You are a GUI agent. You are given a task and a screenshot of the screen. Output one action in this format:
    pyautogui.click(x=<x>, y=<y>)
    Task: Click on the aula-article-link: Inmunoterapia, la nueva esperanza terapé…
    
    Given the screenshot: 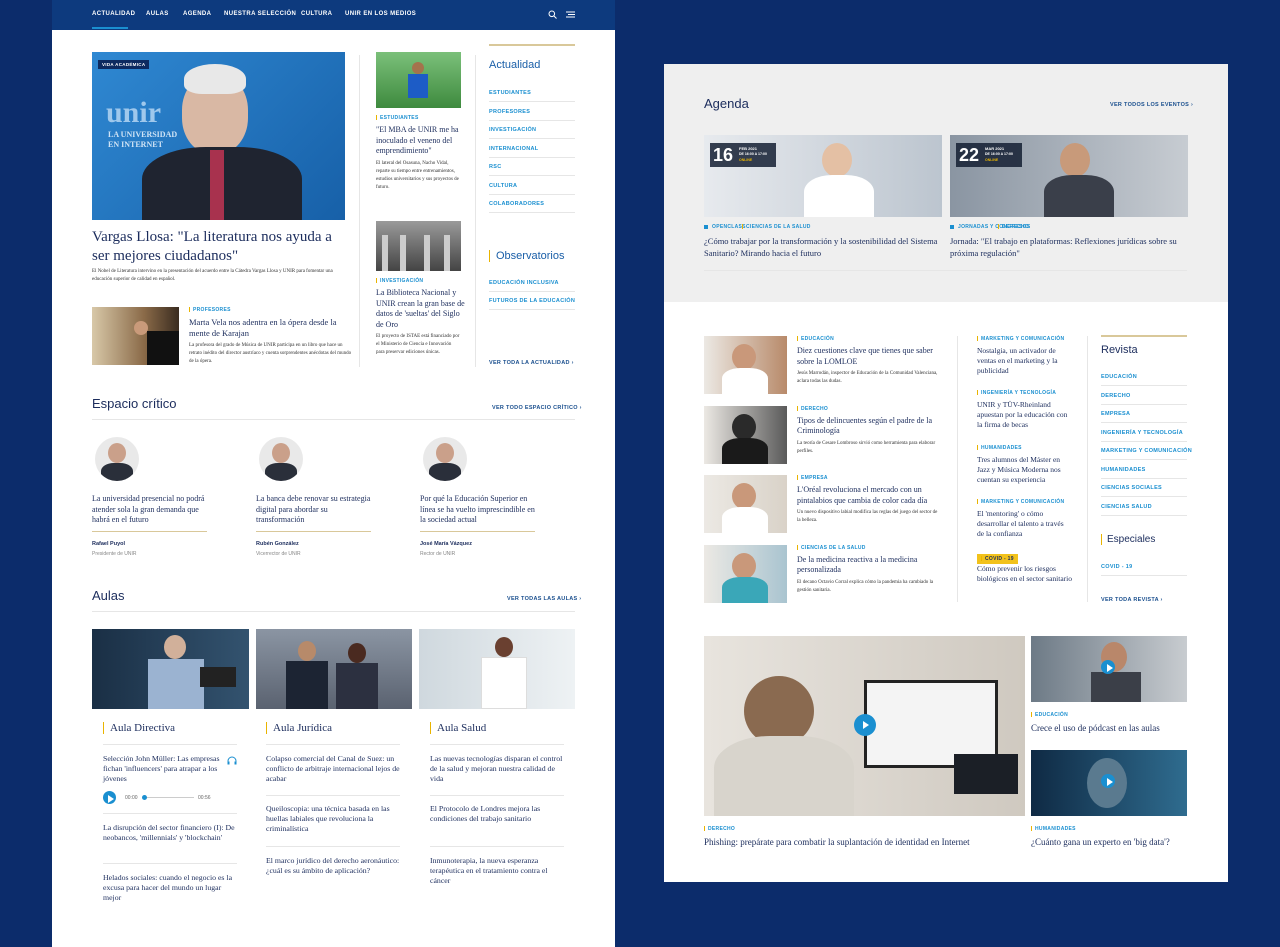 What is the action you would take?
    pyautogui.click(x=498, y=871)
    